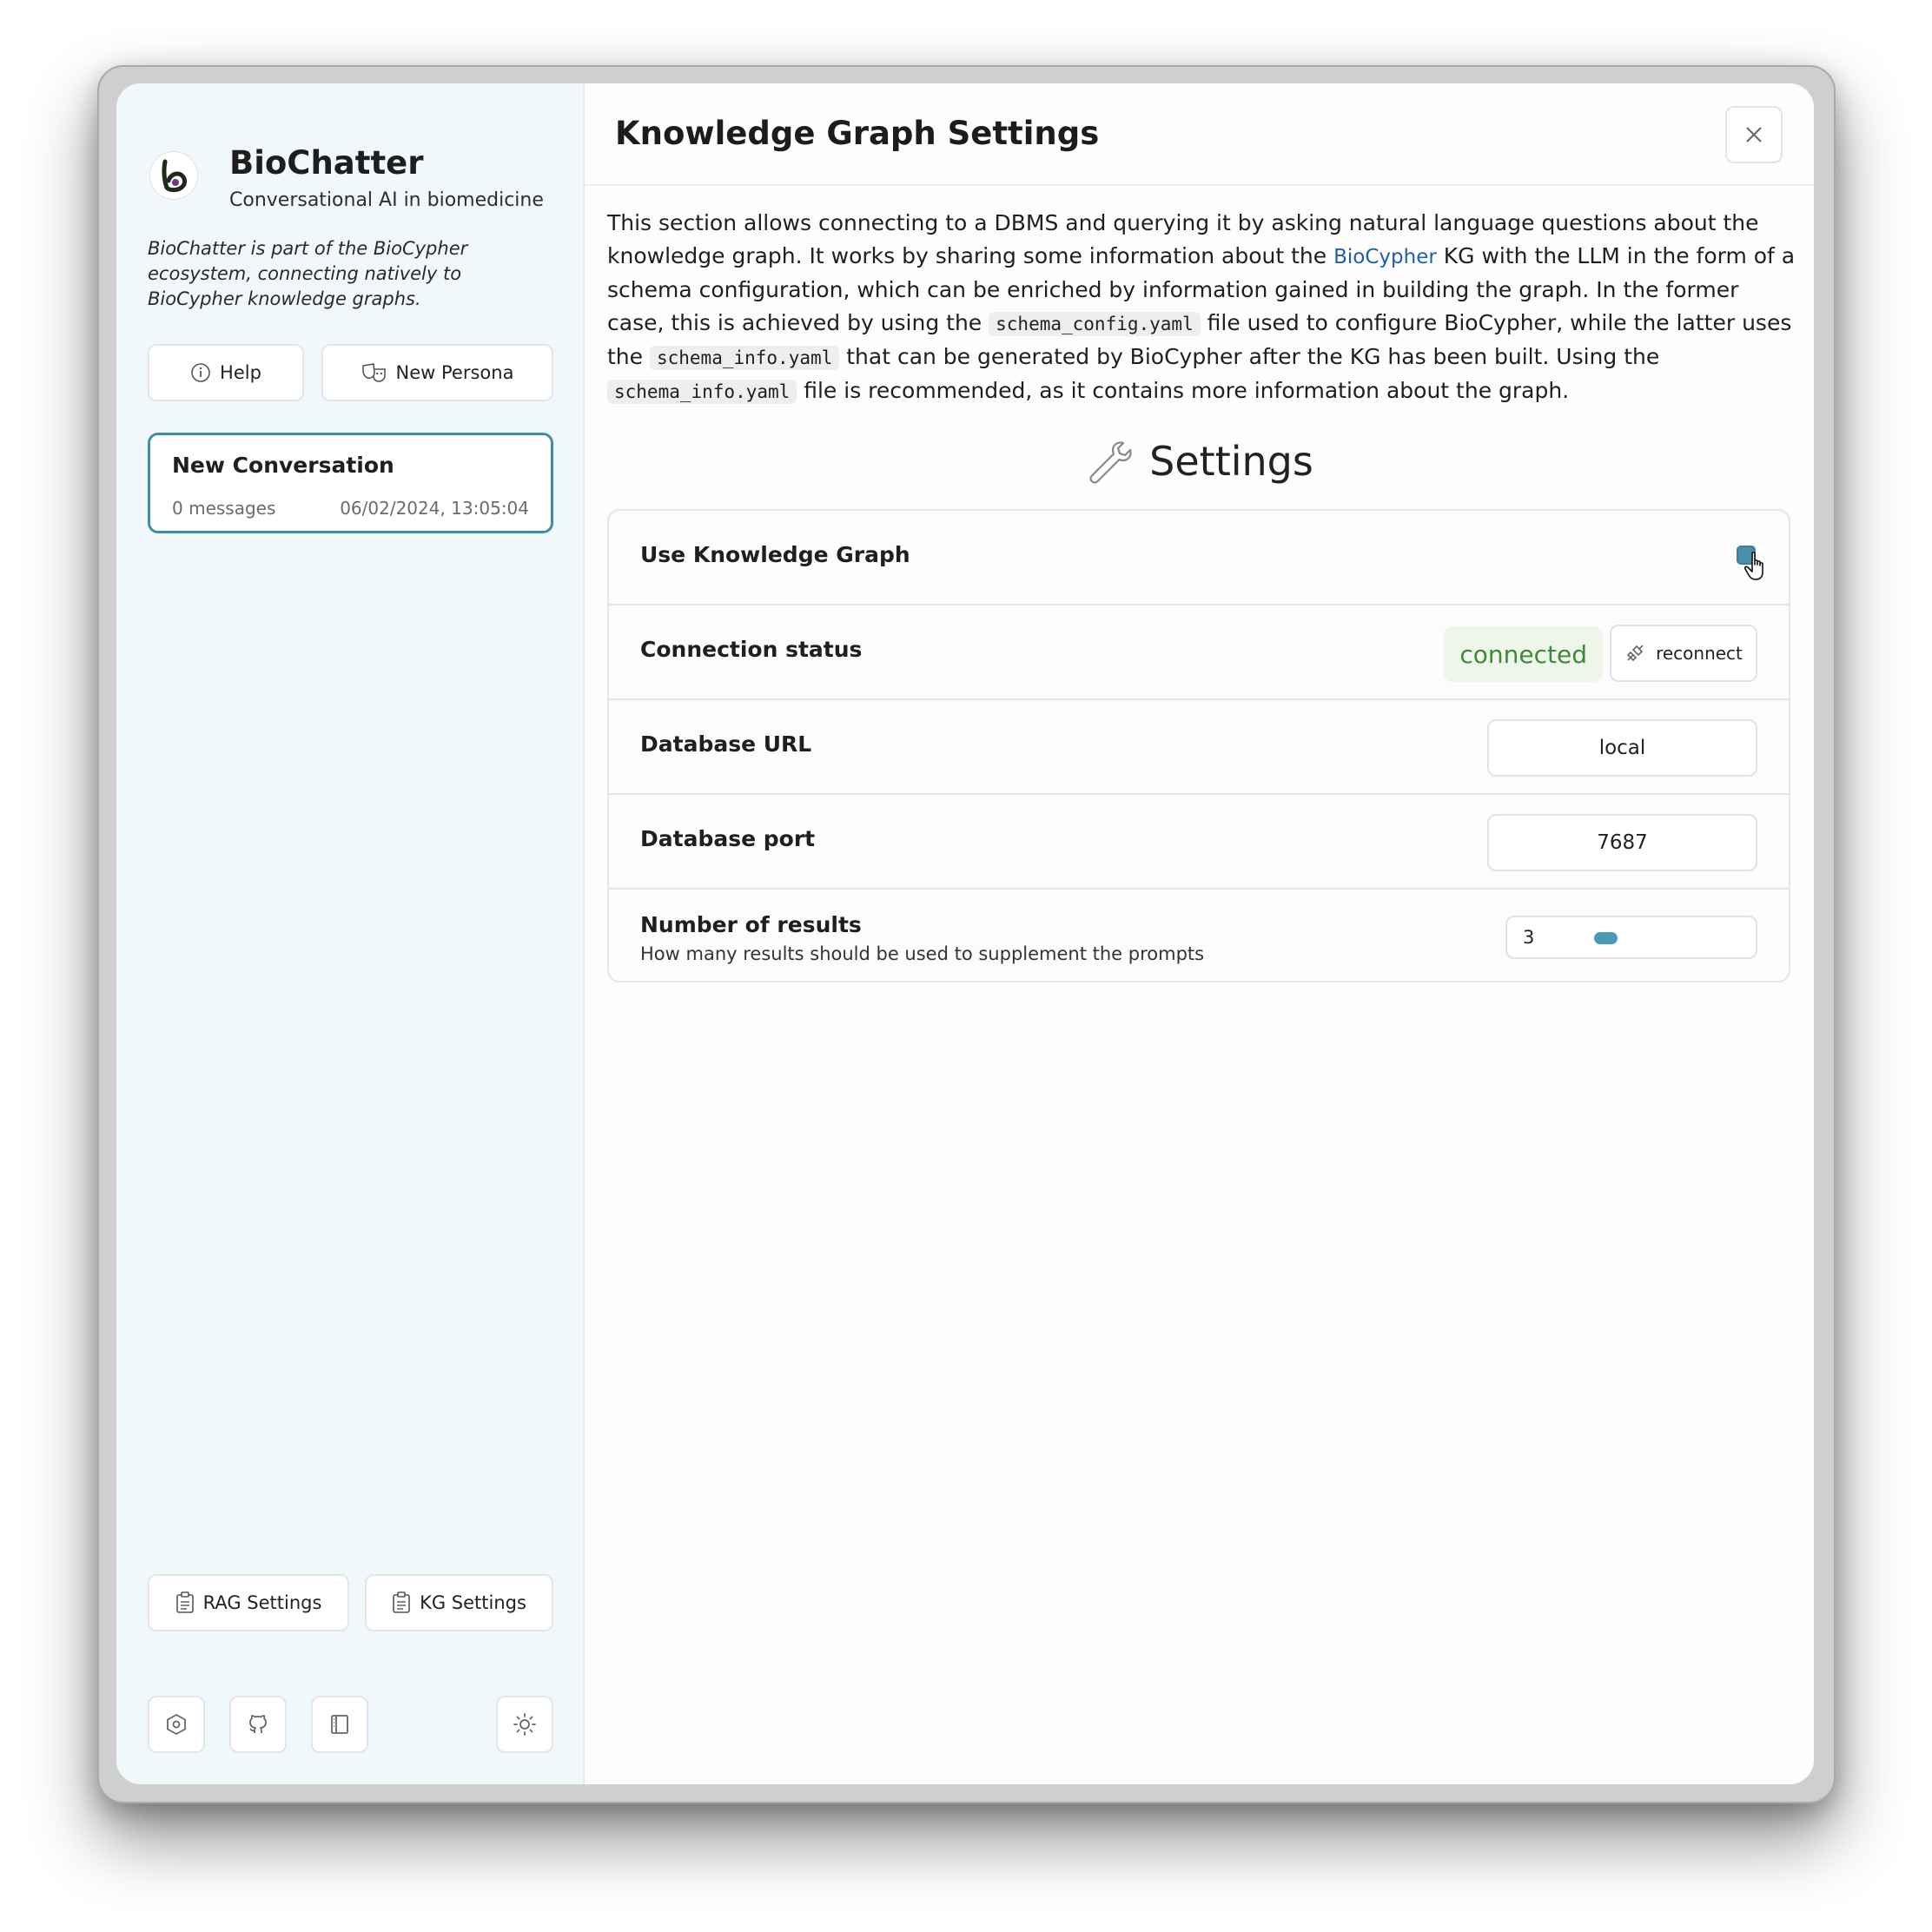 This screenshot has height=1932, width=1932. Describe the element at coordinates (858, 134) in the screenshot. I see `page-title: Knowledge Graph Settings` at that location.